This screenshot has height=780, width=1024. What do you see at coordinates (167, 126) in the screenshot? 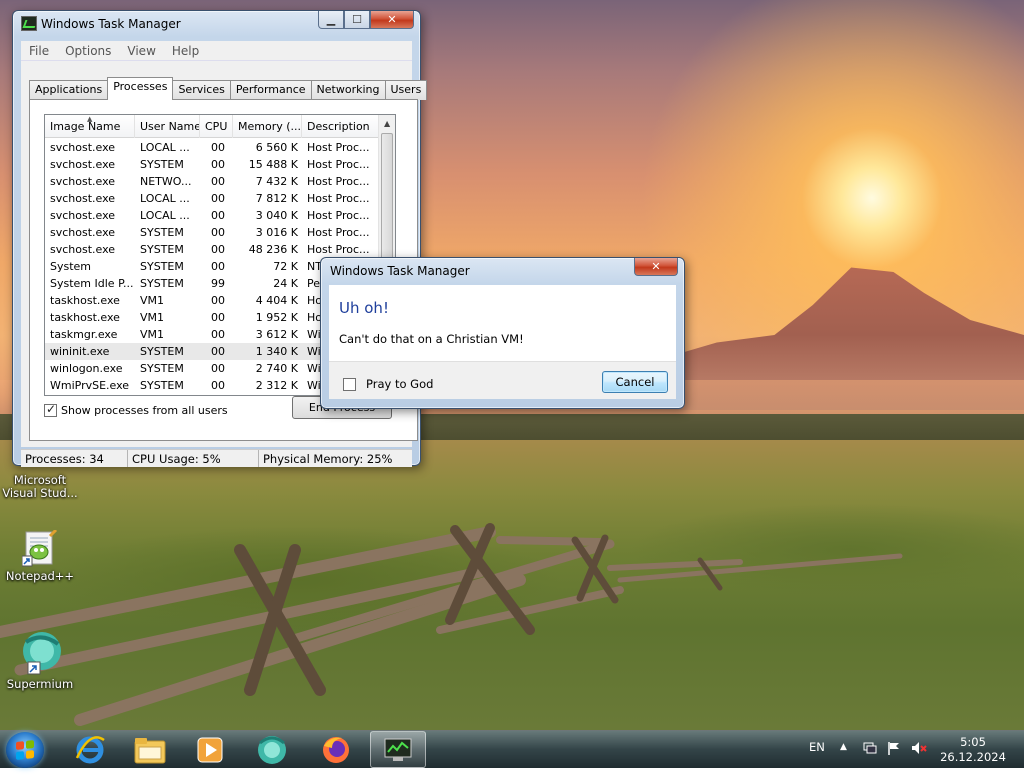
I see `column-user-name: User Name` at bounding box center [167, 126].